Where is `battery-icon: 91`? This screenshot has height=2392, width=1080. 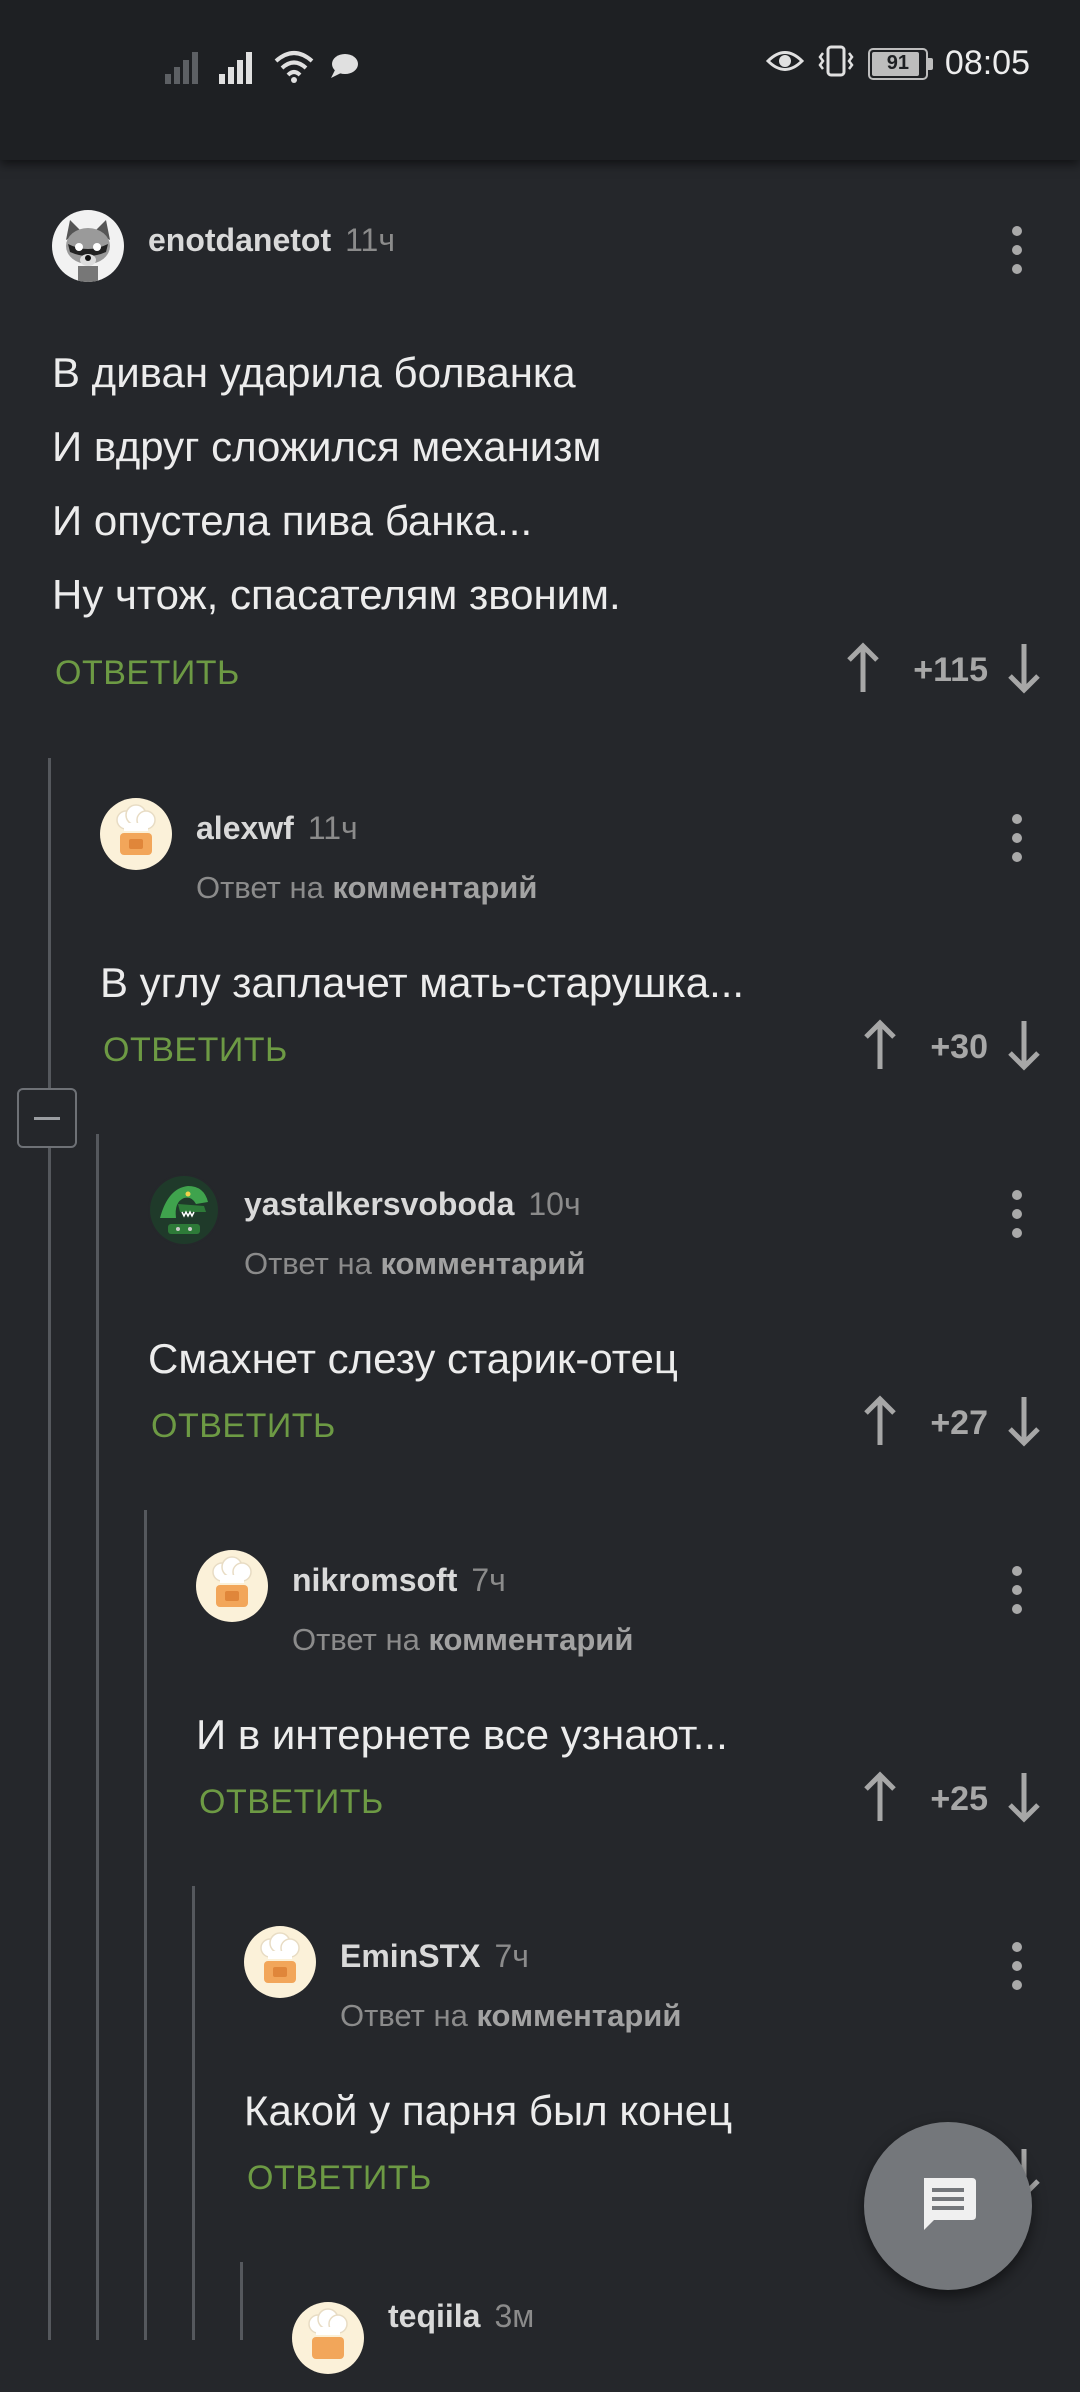
battery-icon: 91 is located at coordinates (900, 63).